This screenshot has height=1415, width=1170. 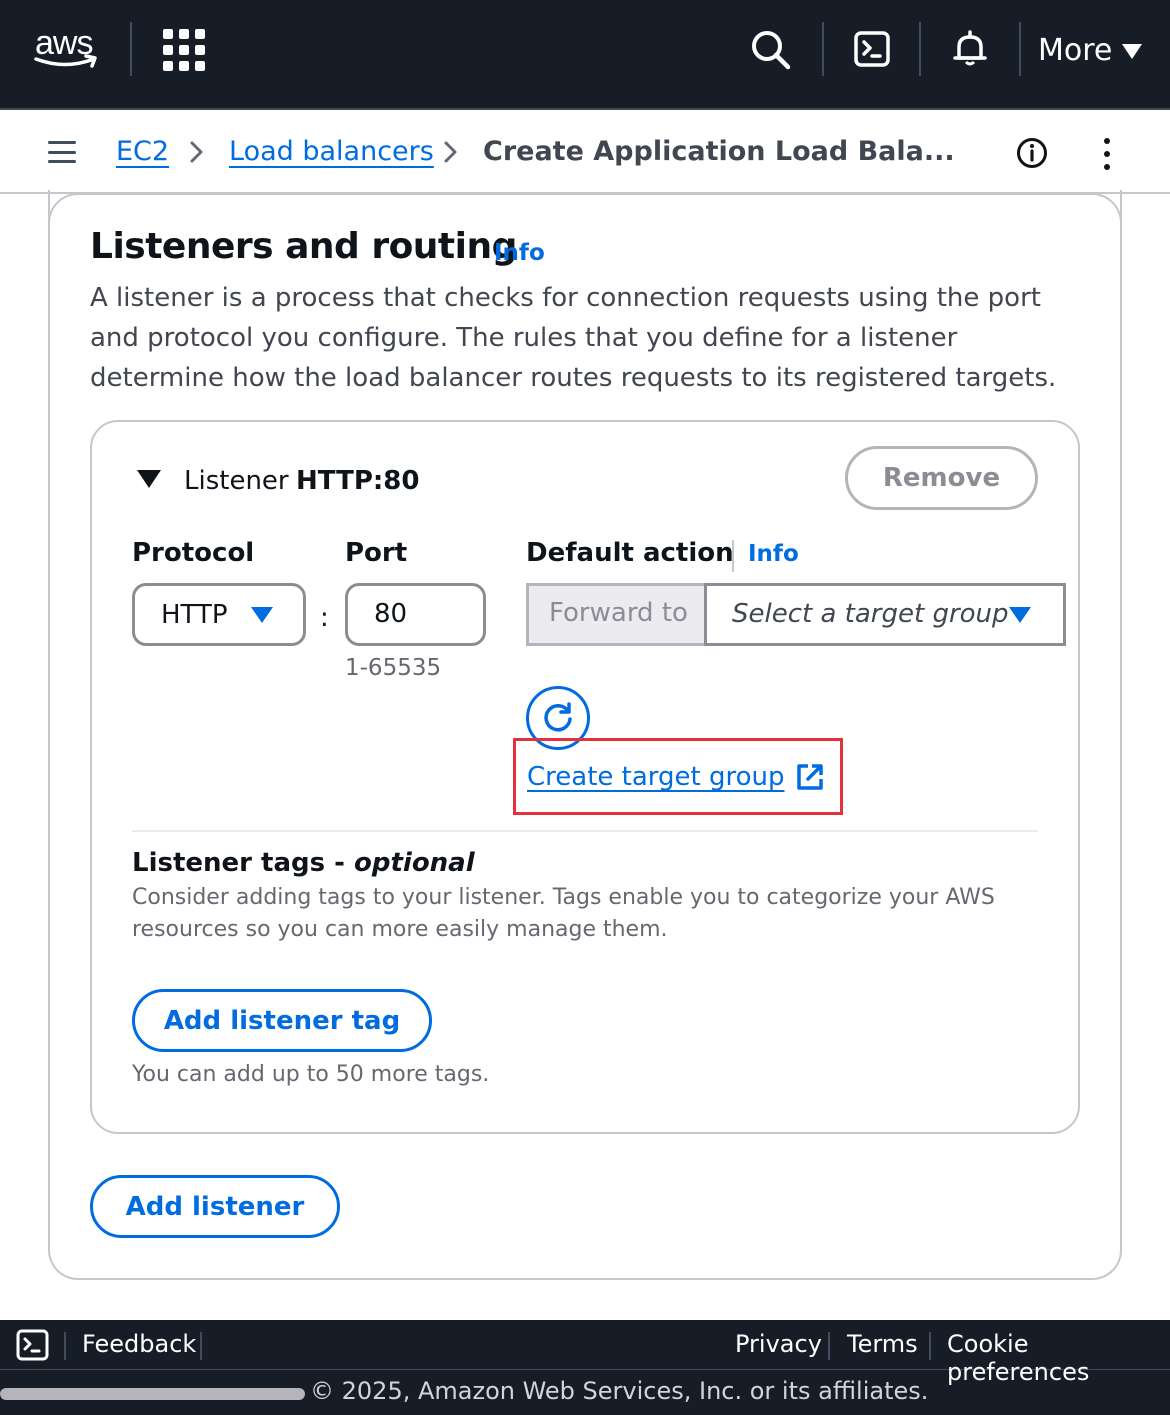 I want to click on listener-tags-title: Listener tags - optional, so click(x=303, y=863).